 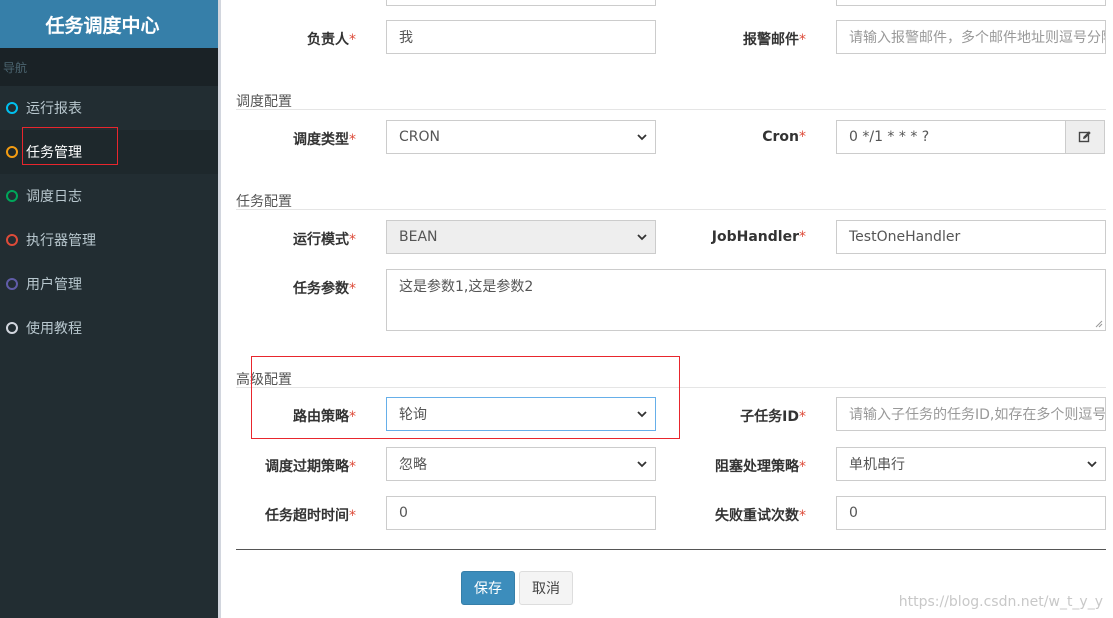 What do you see at coordinates (324, 240) in the screenshot?
I see `run-mode-label: 运行模式*` at bounding box center [324, 240].